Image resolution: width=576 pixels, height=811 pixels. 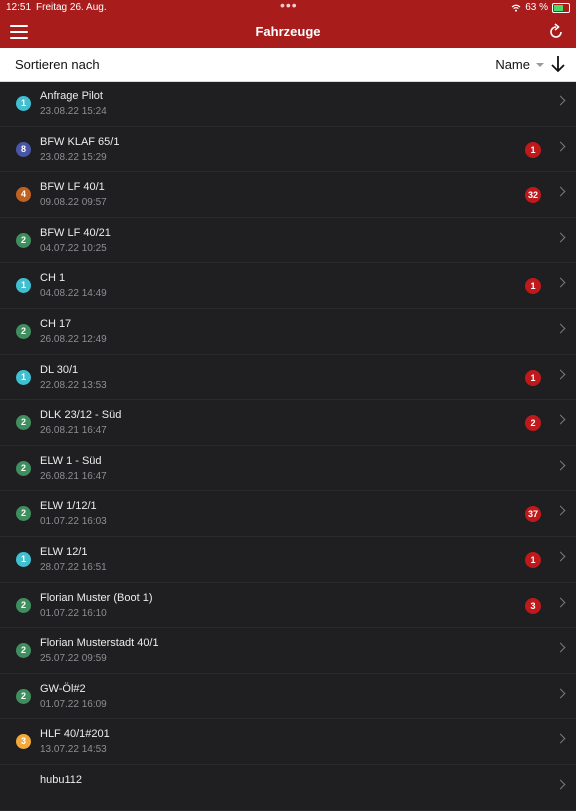 I want to click on vehicle-timestamp: 22.08.22 13:53, so click(x=73, y=385).